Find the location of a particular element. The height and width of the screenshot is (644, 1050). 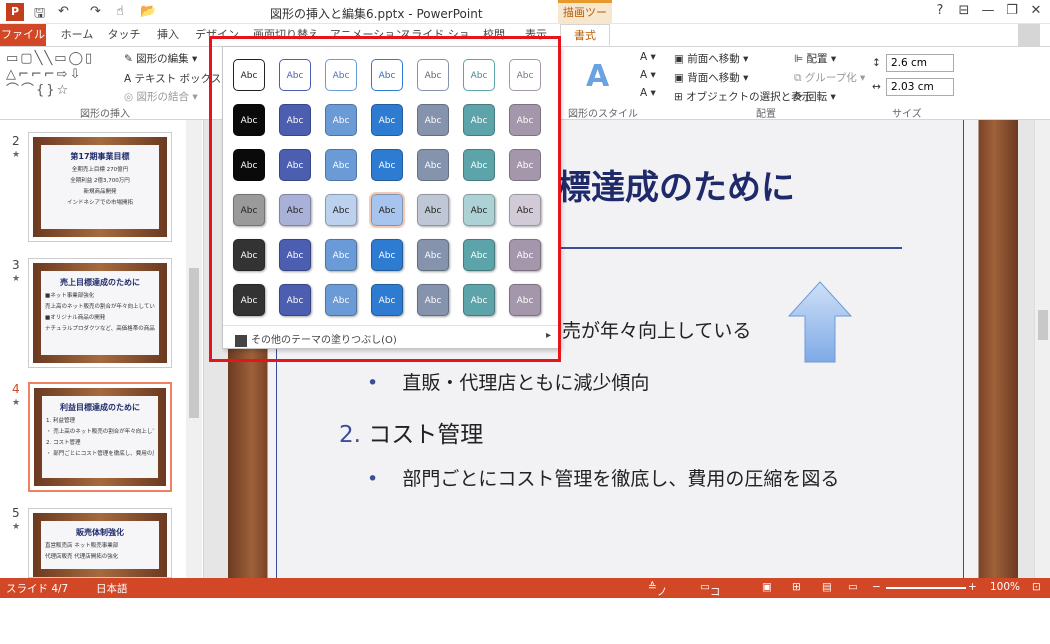

selection-pane-button: ⊞ オブジェクトの選択と表示 is located at coordinates (743, 96).